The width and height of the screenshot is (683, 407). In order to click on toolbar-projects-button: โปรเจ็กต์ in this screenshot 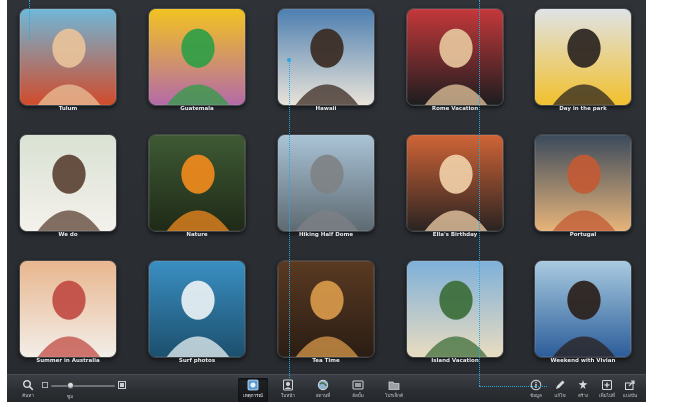, I will do `click(394, 390)`.